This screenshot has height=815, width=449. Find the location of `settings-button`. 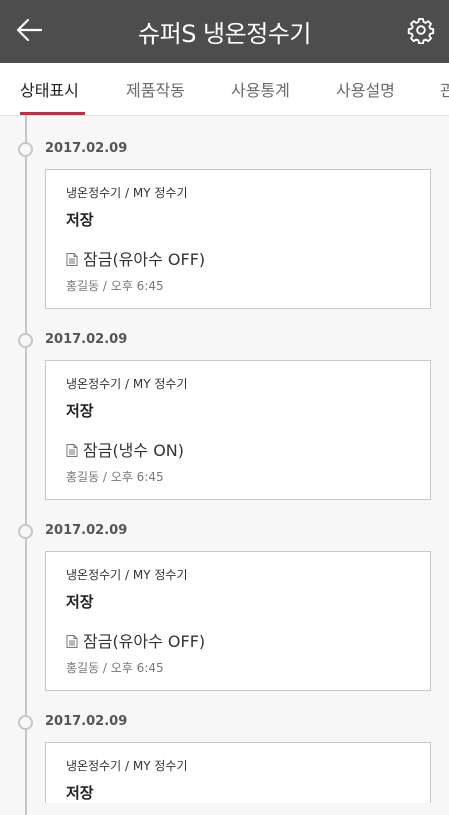

settings-button is located at coordinates (421, 30).